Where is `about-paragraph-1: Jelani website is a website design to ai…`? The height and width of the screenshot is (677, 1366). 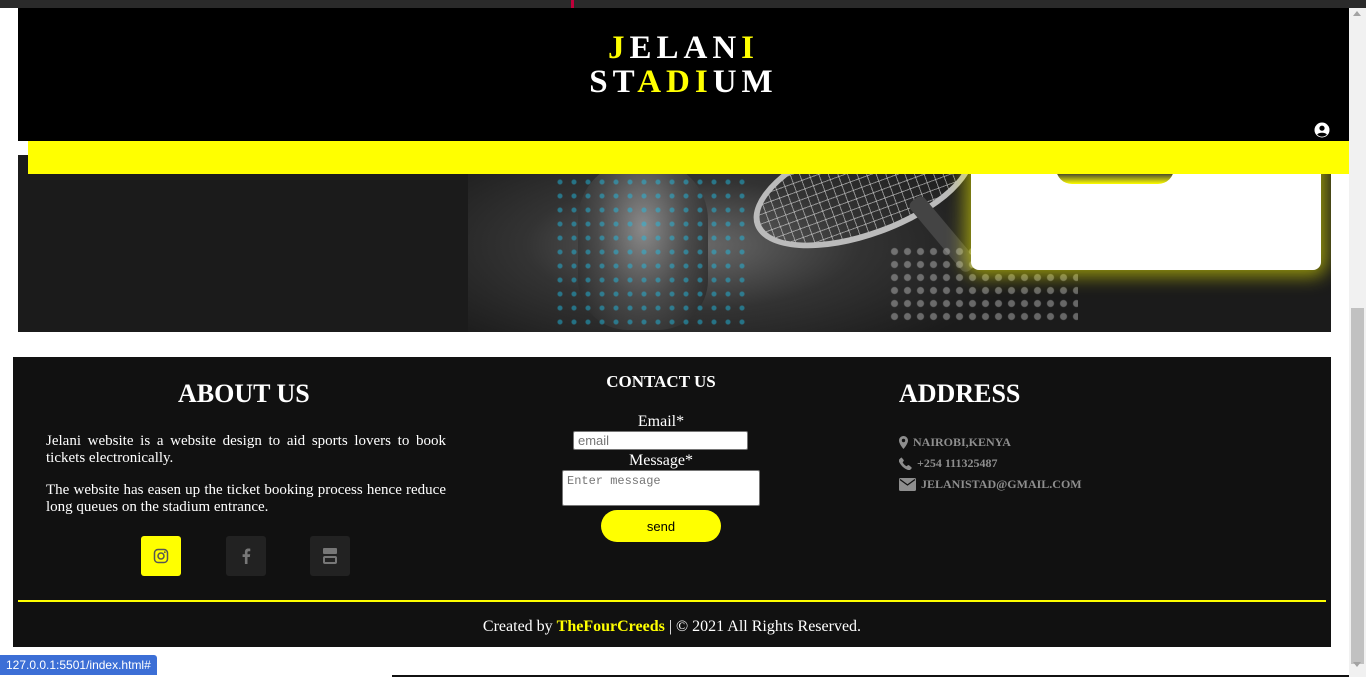 about-paragraph-1: Jelani website is a website design to ai… is located at coordinates (246, 449).